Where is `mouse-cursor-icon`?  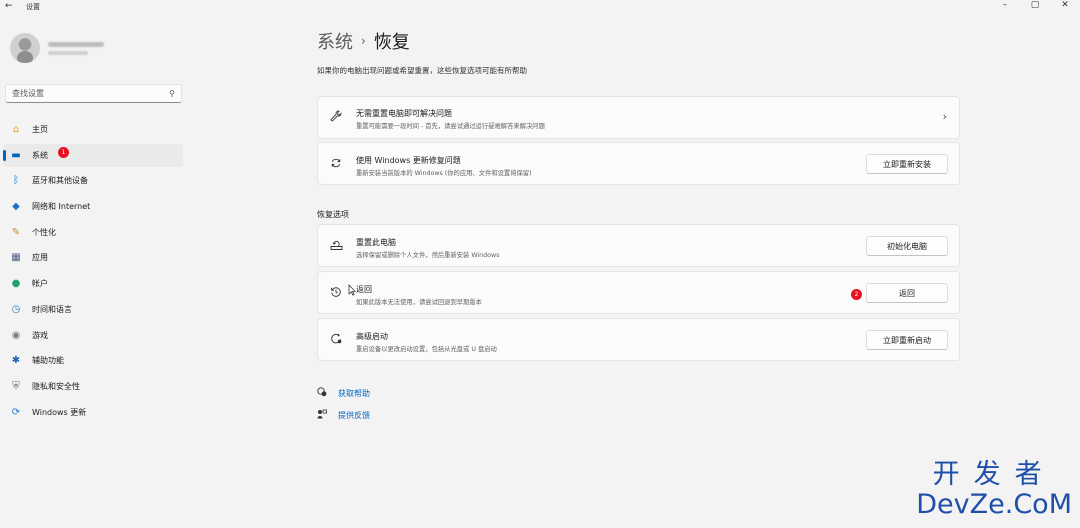 mouse-cursor-icon is located at coordinates (352, 291).